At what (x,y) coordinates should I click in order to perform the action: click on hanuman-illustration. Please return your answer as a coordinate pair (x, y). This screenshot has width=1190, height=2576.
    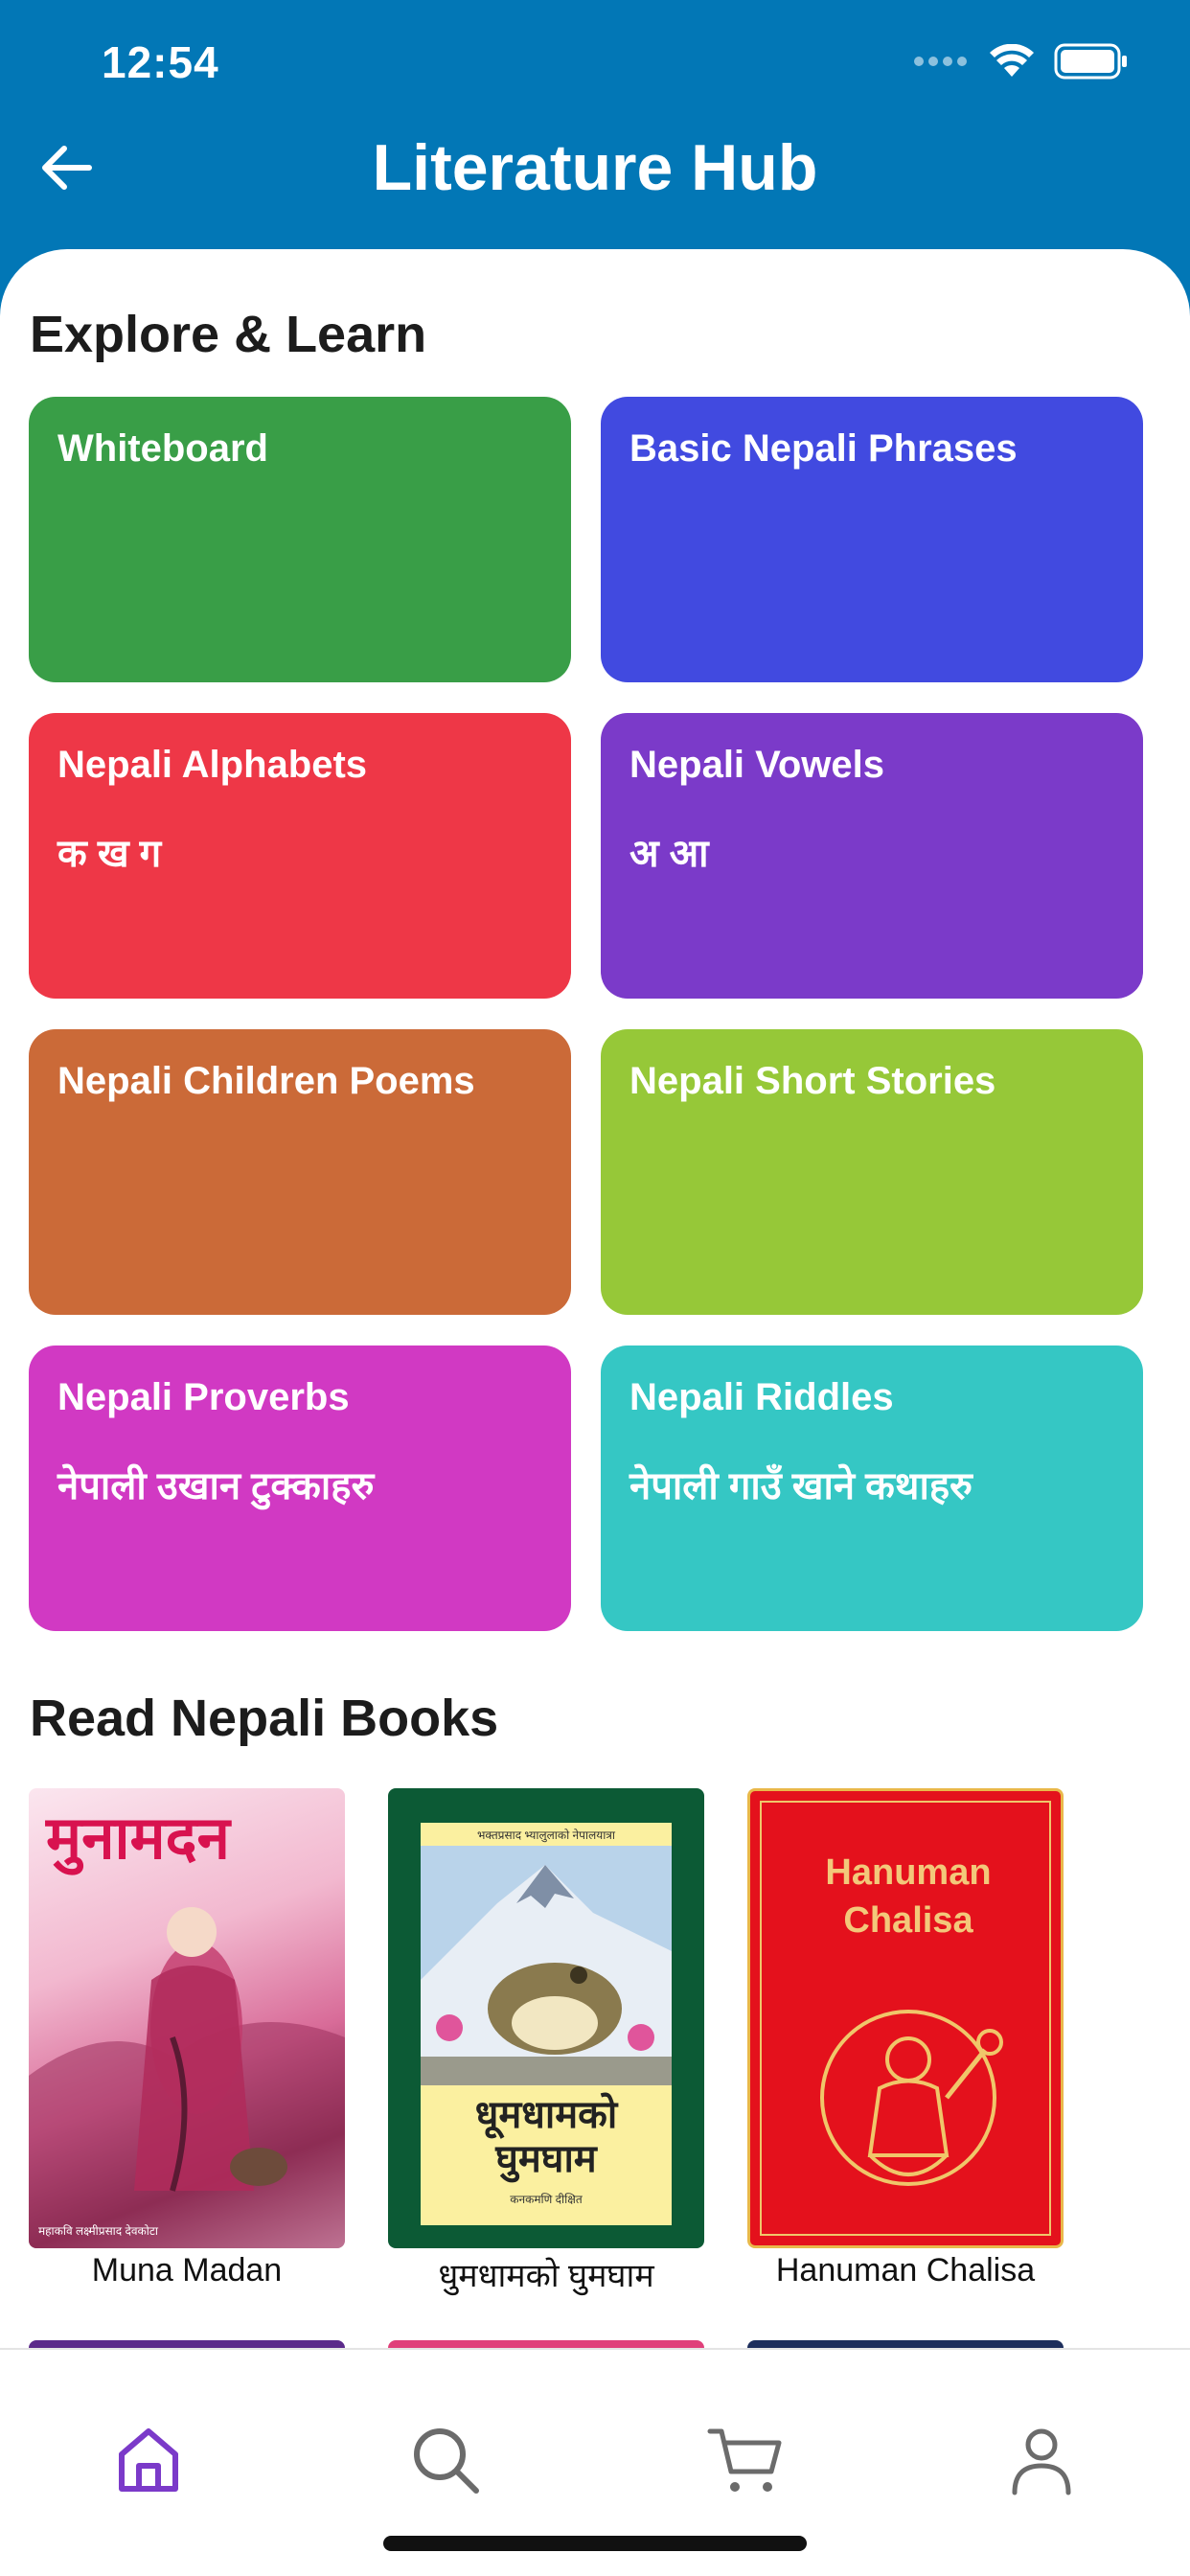
    Looking at the image, I should click on (912, 2098).